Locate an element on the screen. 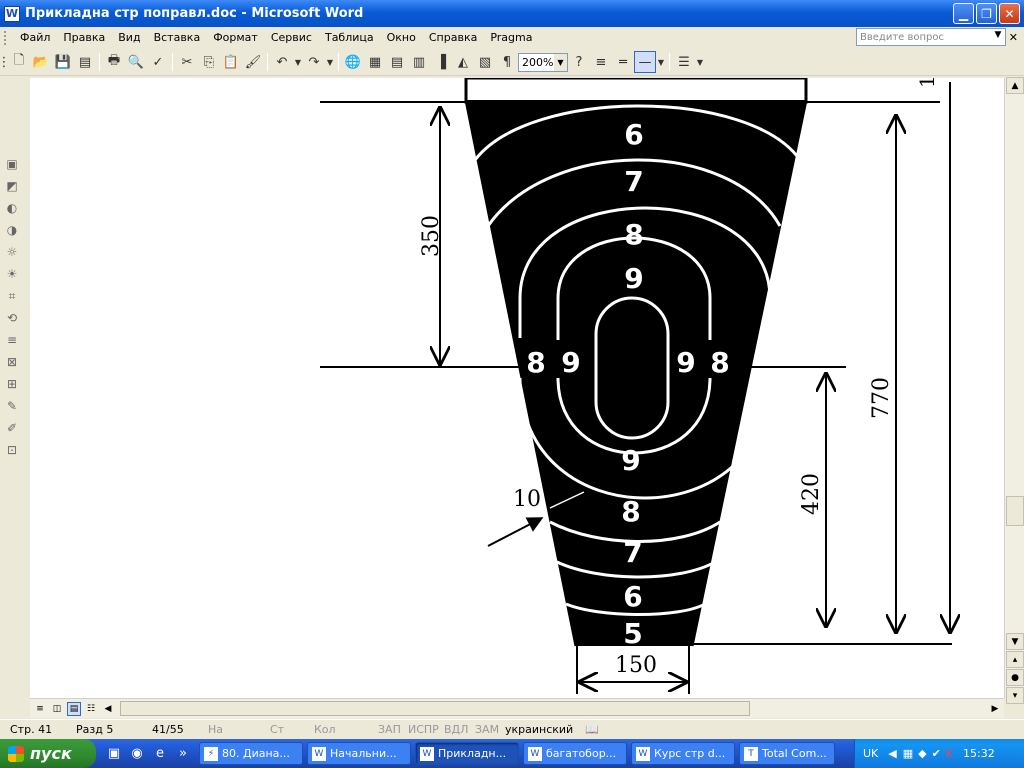  vertical-scrollbar: ▲ ▼ ▴ ● ▾ is located at coordinates (1014, 390).